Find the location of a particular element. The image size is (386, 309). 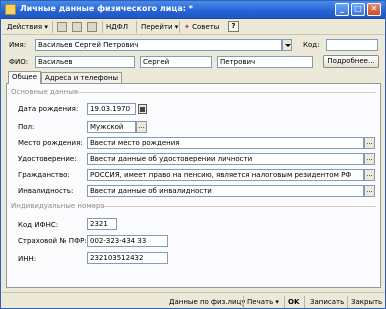

name-dropdown-icon is located at coordinates (287, 45).